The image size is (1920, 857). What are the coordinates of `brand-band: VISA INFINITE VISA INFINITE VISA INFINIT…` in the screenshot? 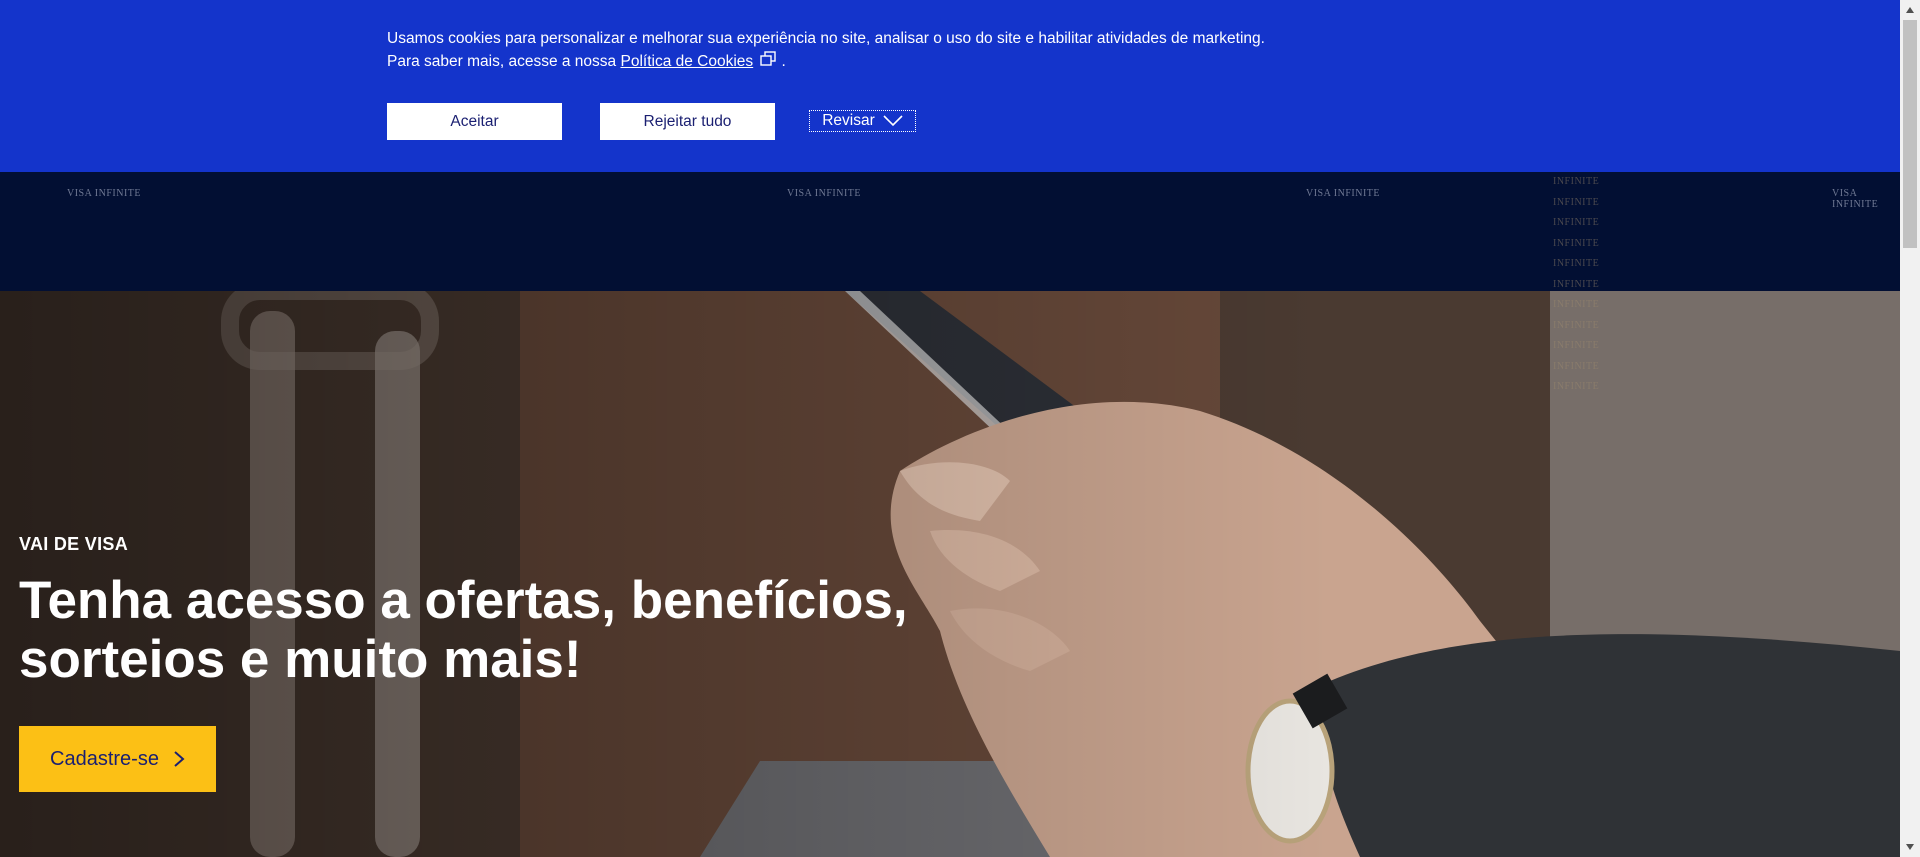 It's located at (950, 231).